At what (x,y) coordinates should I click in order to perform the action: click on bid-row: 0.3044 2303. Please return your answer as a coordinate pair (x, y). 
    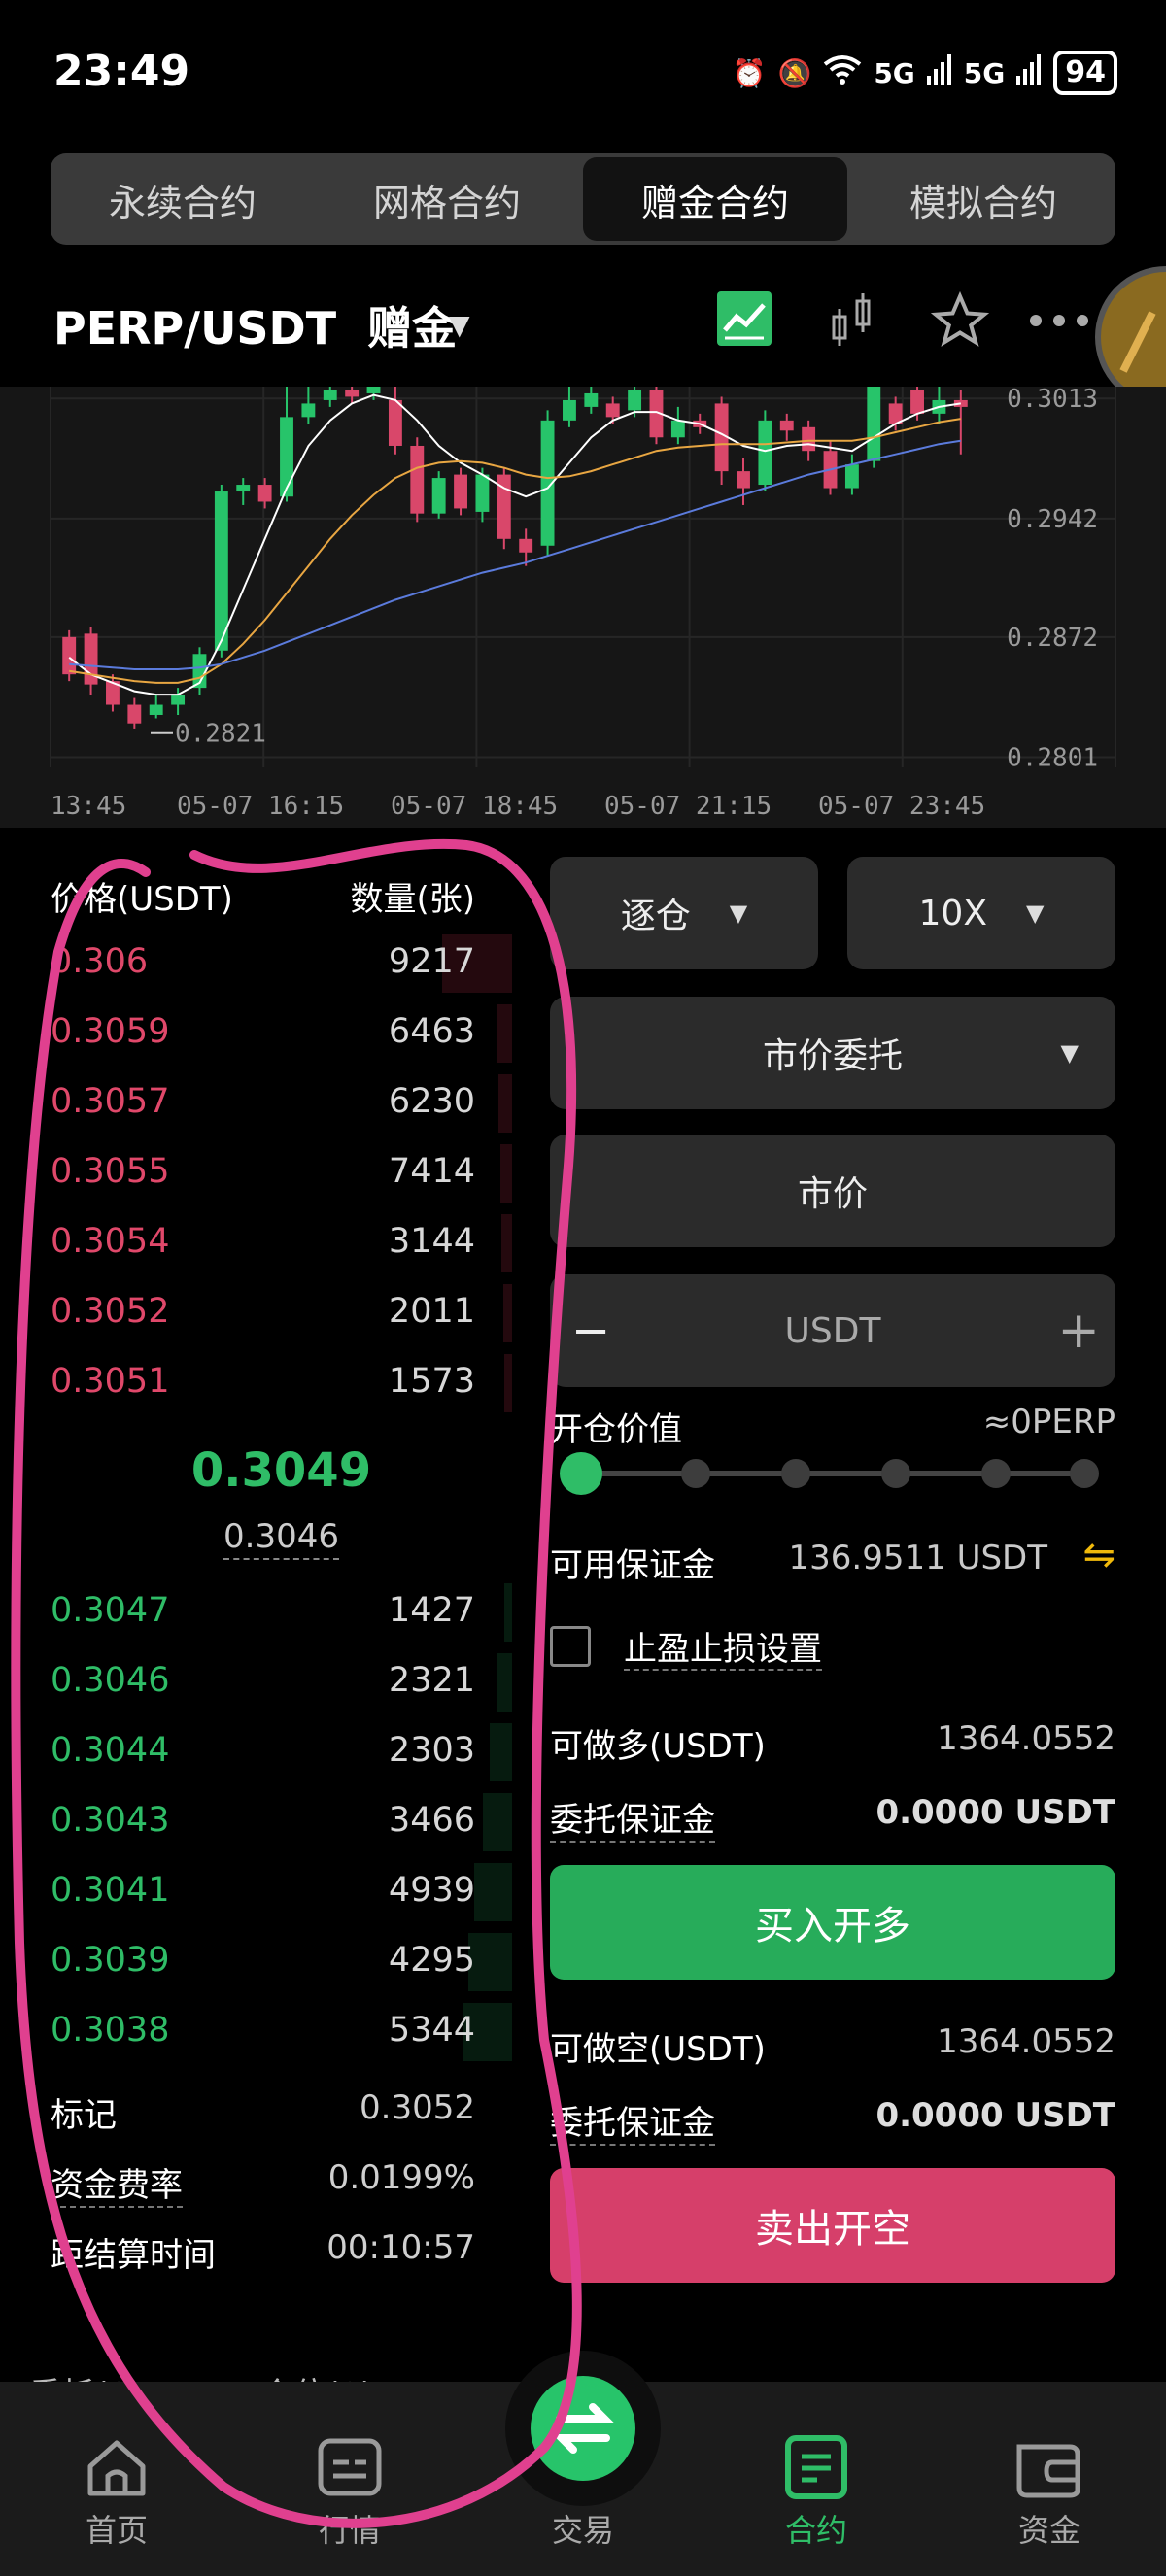
    Looking at the image, I should click on (281, 1752).